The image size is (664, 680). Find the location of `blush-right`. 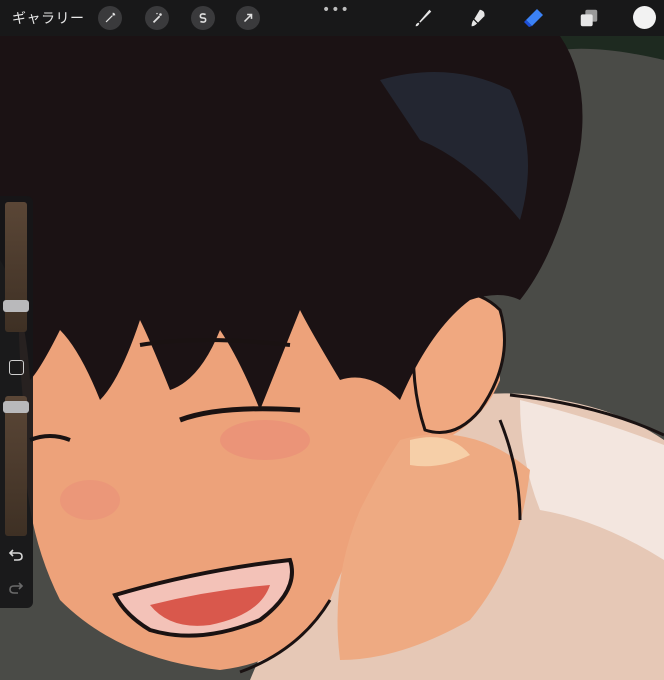

blush-right is located at coordinates (265, 440).